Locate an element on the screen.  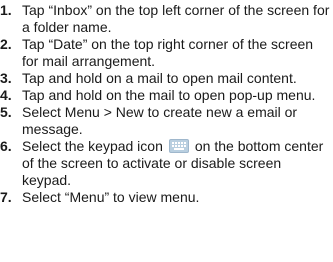
step-number: 2. is located at coordinates (6, 44).